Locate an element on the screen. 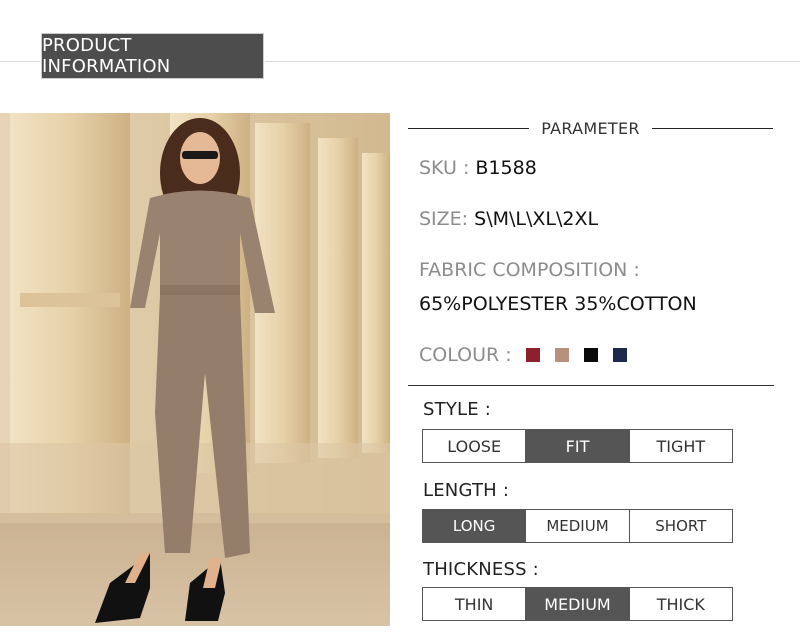  thickness-option-thin: THIN is located at coordinates (475, 604).